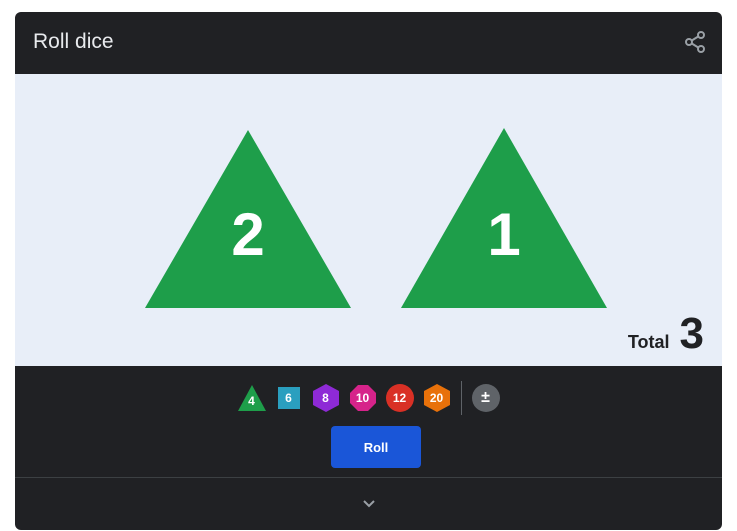 Image resolution: width=737 pixels, height=531 pixels. I want to click on d4-button: 4, so click(252, 398).